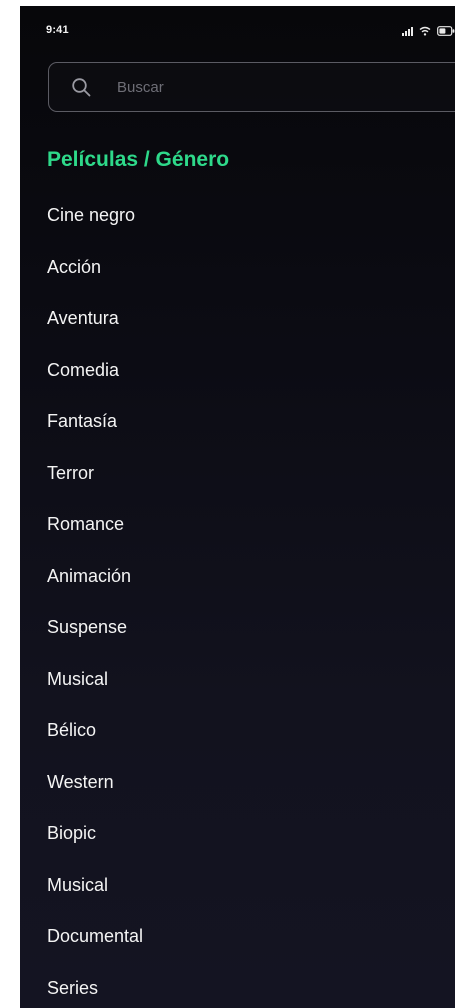  Describe the element at coordinates (267, 87) in the screenshot. I see `search-input` at that location.